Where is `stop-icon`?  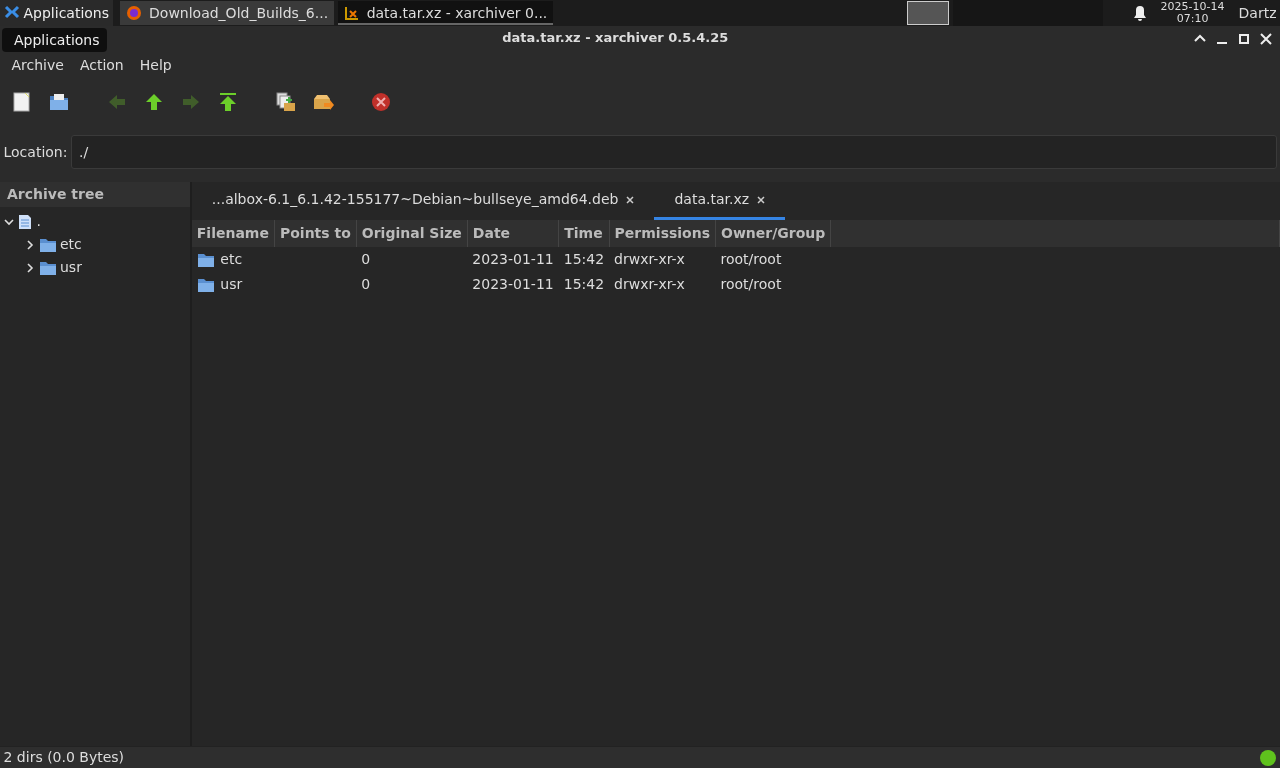
stop-icon is located at coordinates (381, 102).